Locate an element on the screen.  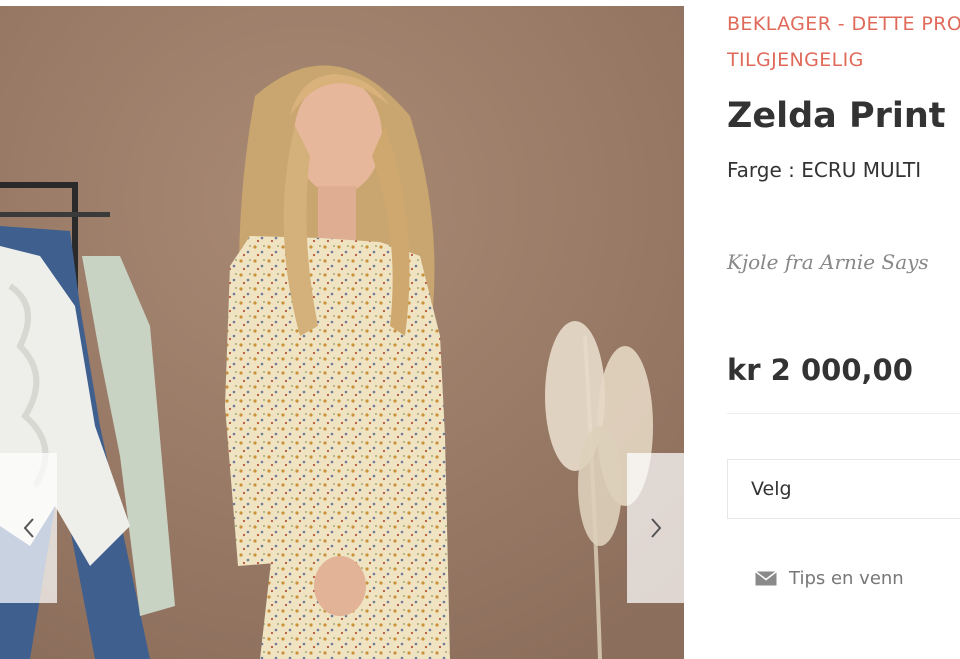
notice-line-1: BEKLAGER - DETTE PRODUKTET ER IKKE is located at coordinates (843, 24).